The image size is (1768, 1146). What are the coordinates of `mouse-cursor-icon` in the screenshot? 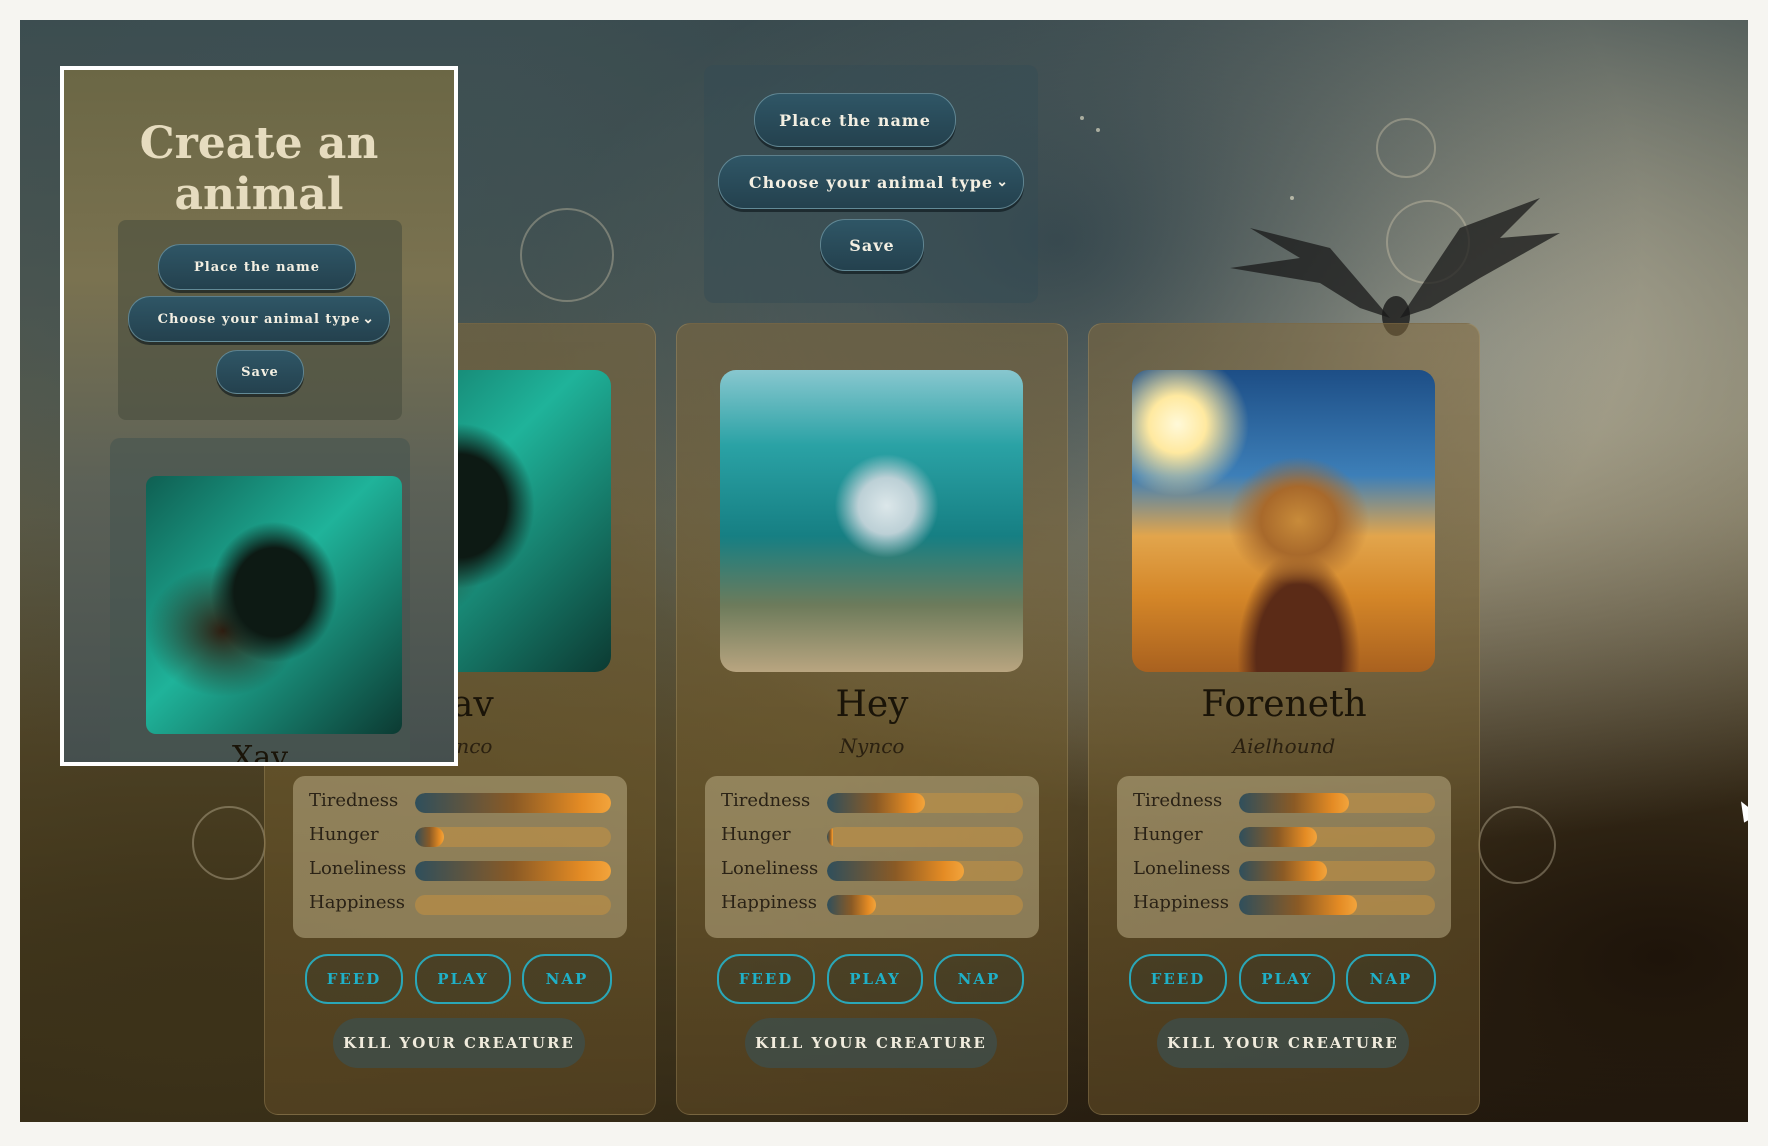 It's located at (1741, 810).